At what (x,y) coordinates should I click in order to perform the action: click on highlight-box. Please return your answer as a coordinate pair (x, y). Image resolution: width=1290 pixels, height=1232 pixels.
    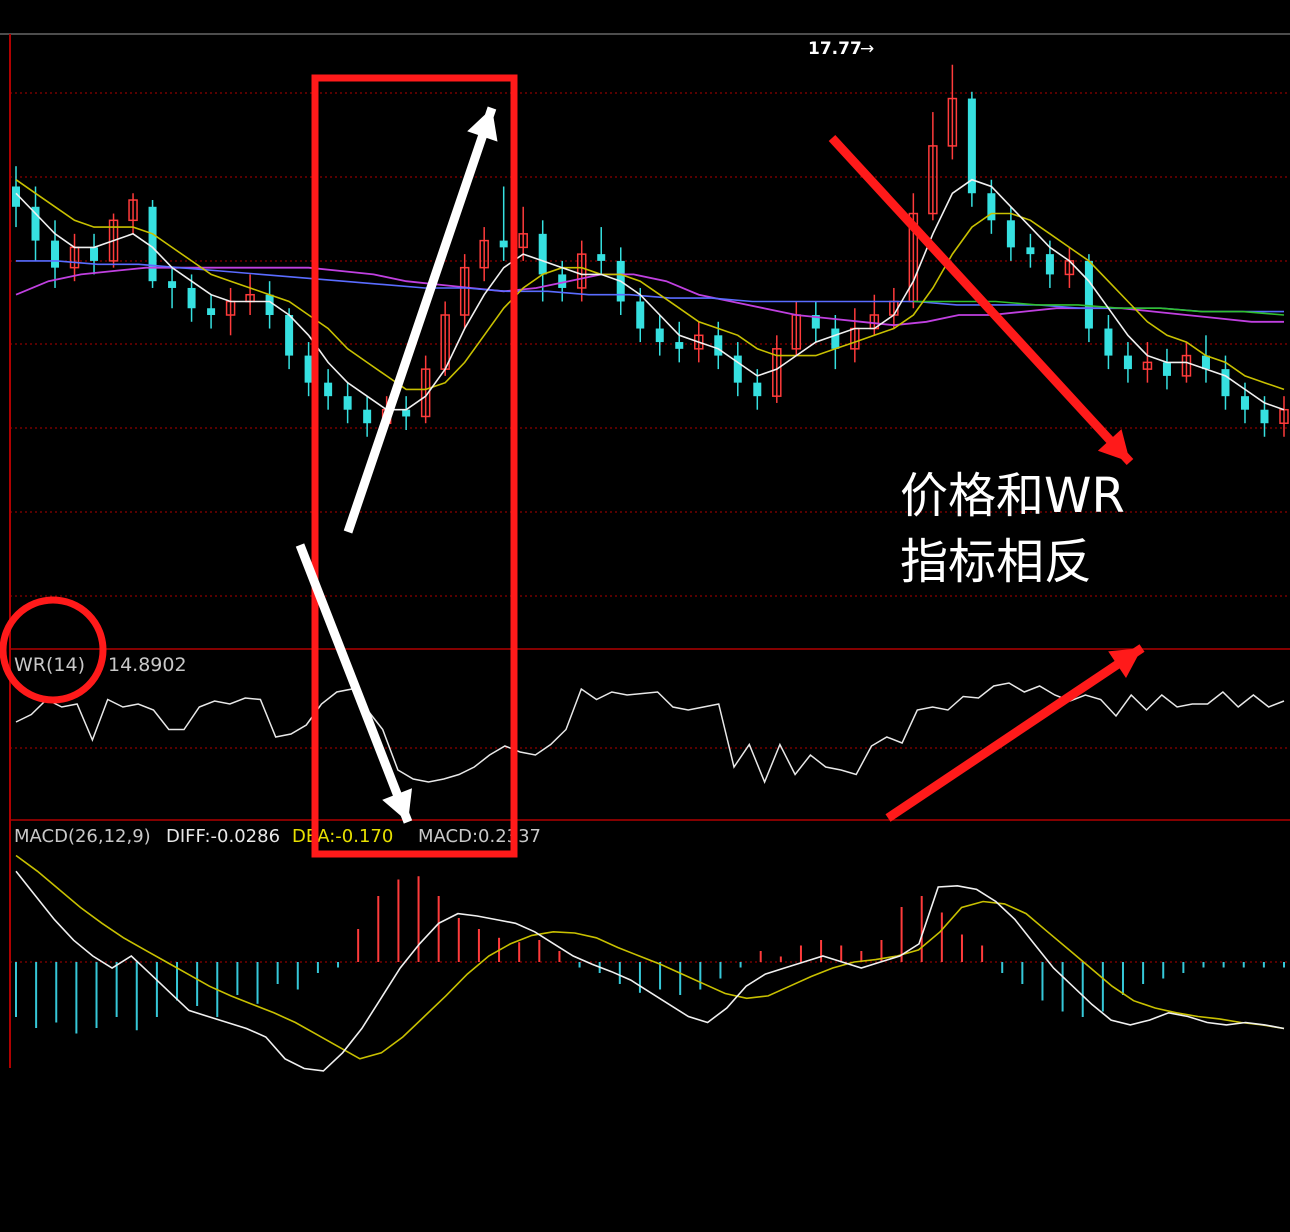
    Looking at the image, I should click on (414, 466).